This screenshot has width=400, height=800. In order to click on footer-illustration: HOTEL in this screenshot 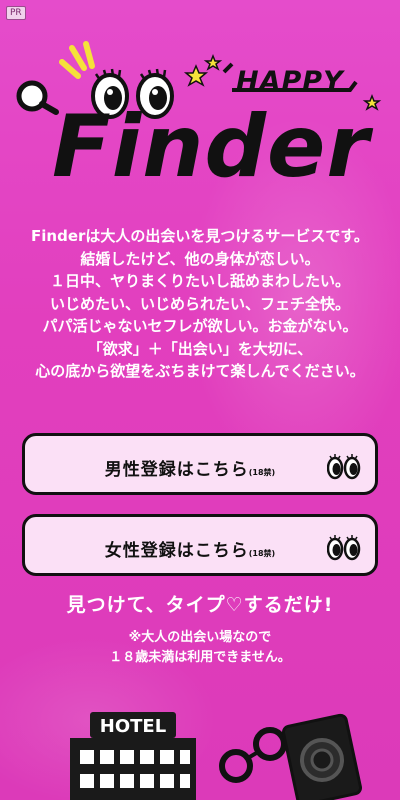, I will do `click(216, 756)`.